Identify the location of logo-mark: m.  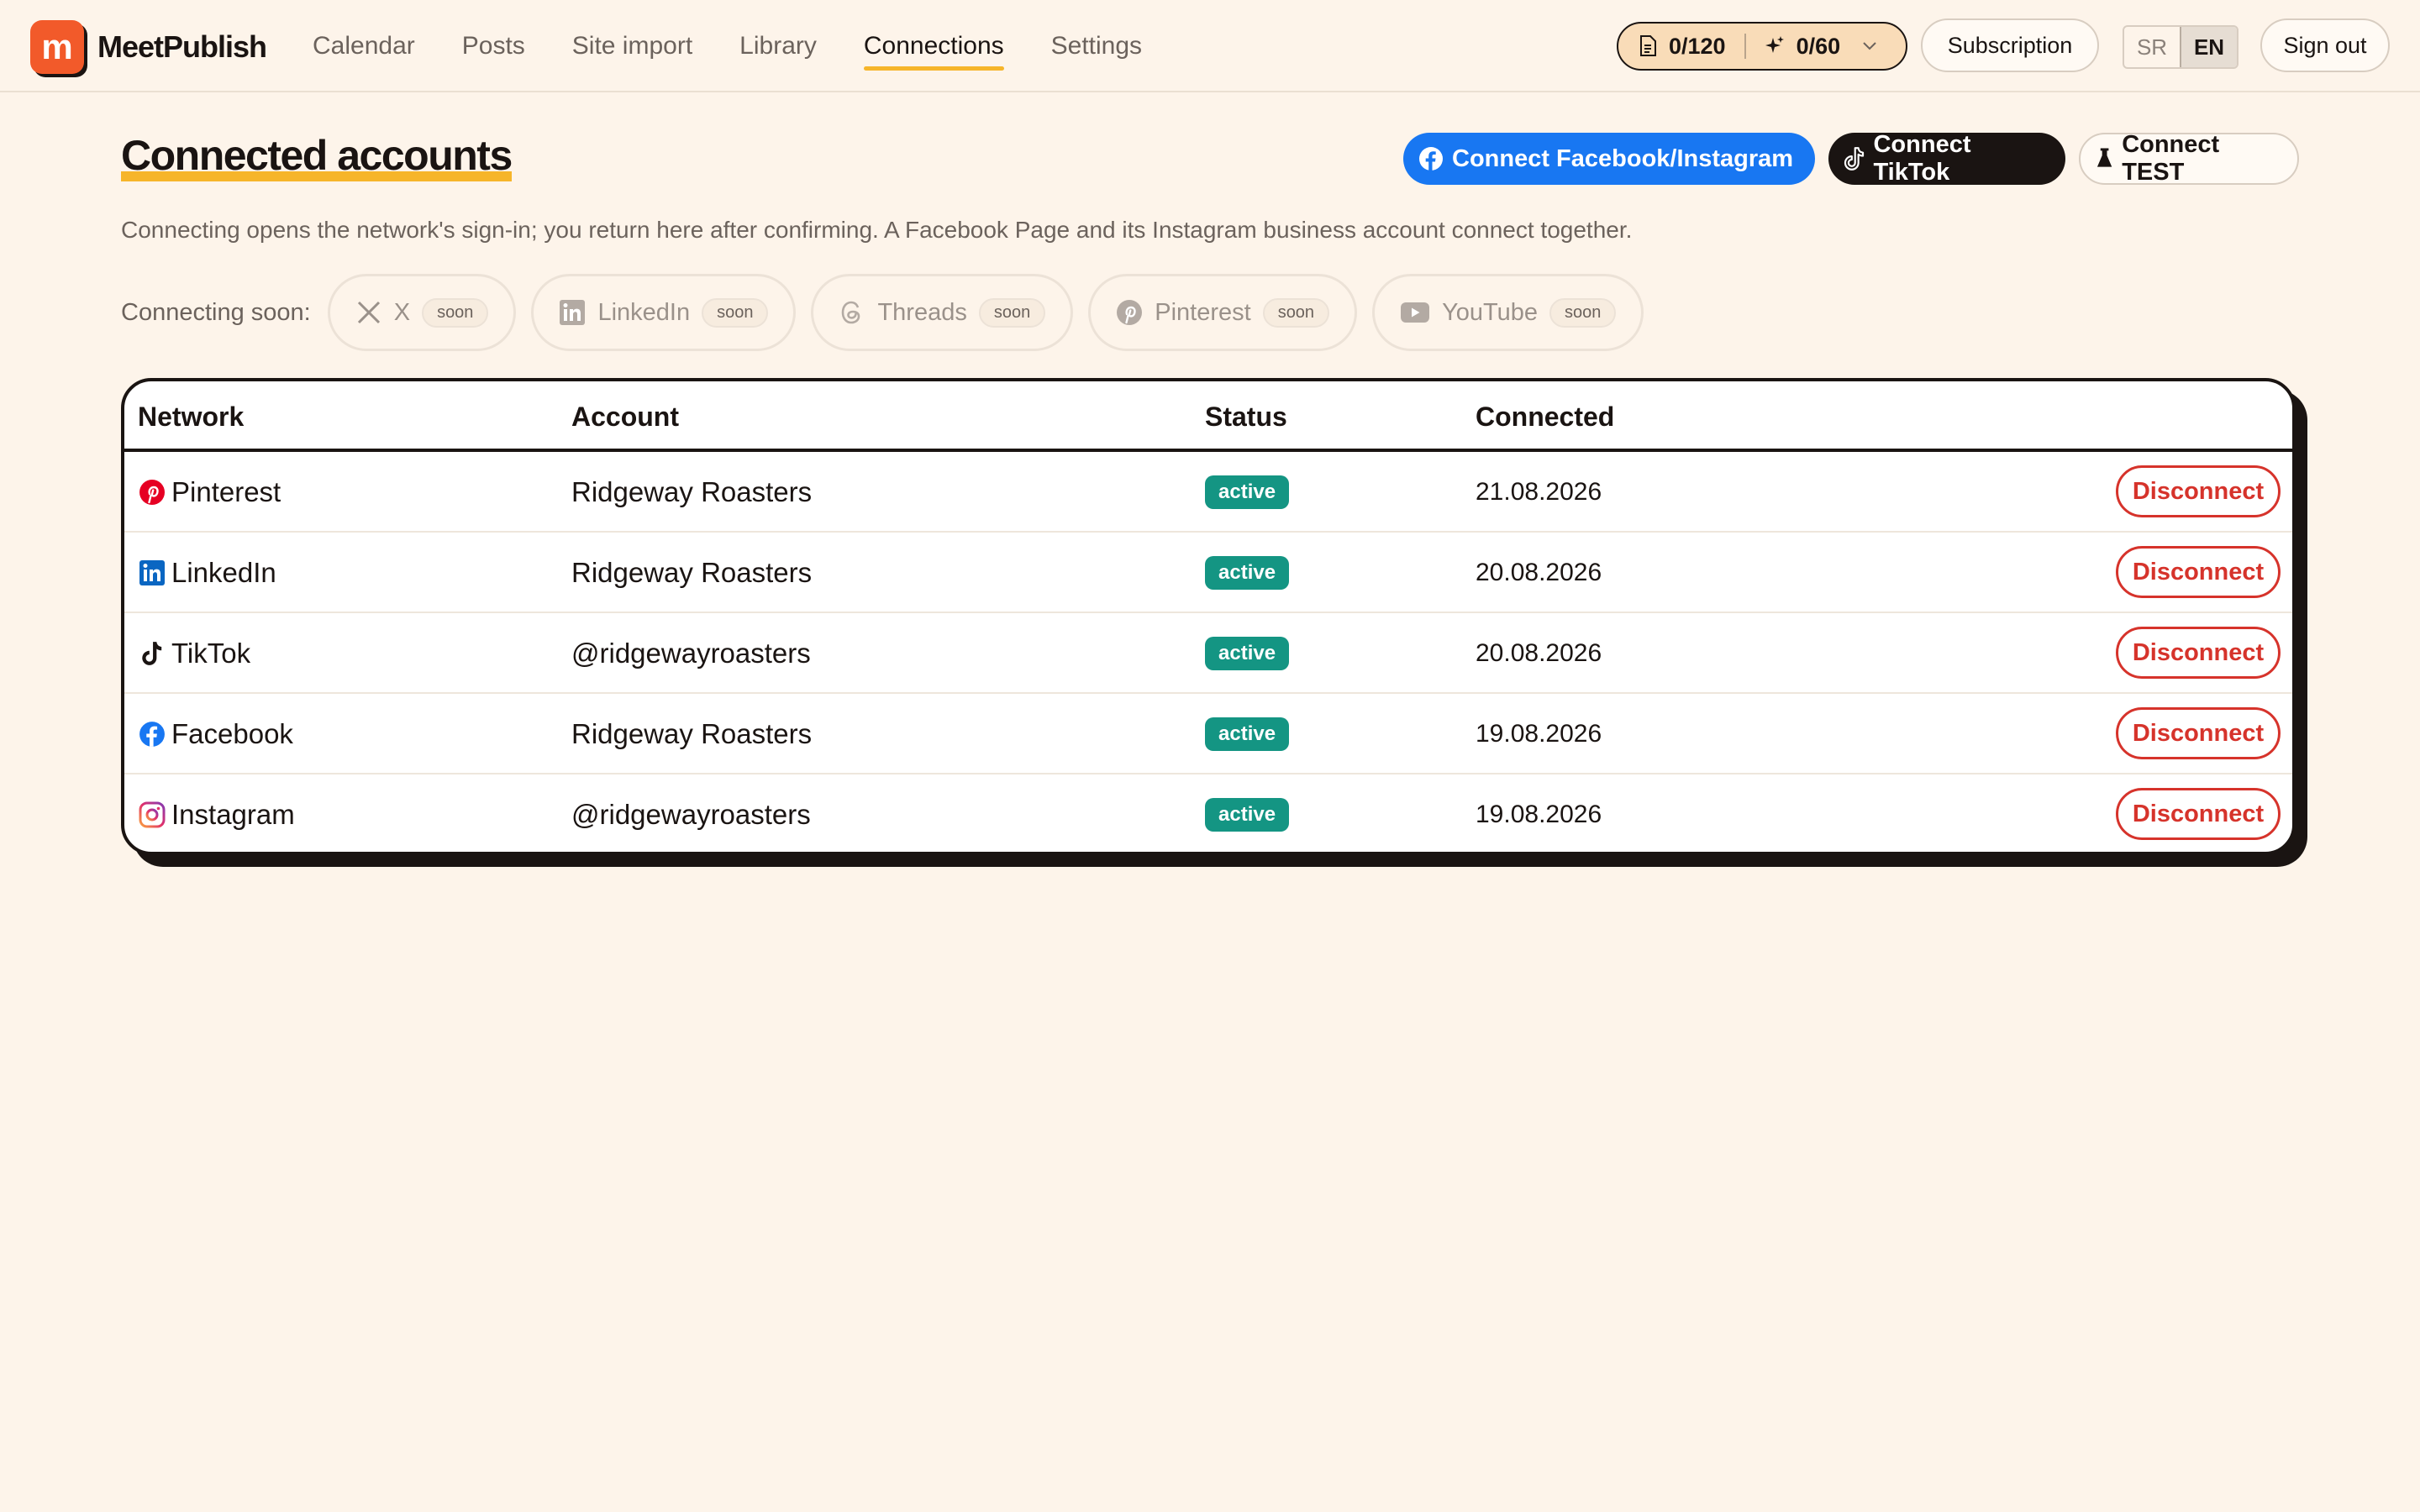
(57, 47).